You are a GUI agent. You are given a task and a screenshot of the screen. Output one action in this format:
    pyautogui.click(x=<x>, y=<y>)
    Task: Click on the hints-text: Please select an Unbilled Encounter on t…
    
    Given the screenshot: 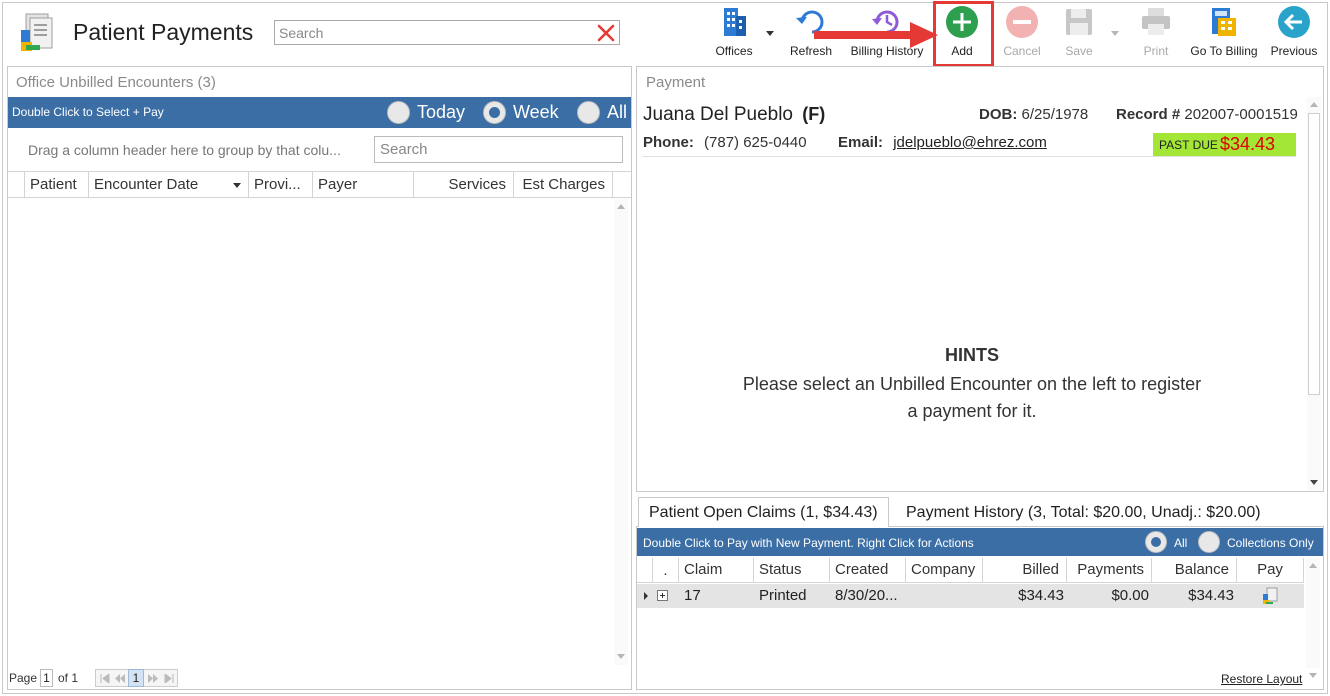 What is the action you would take?
    pyautogui.click(x=972, y=397)
    